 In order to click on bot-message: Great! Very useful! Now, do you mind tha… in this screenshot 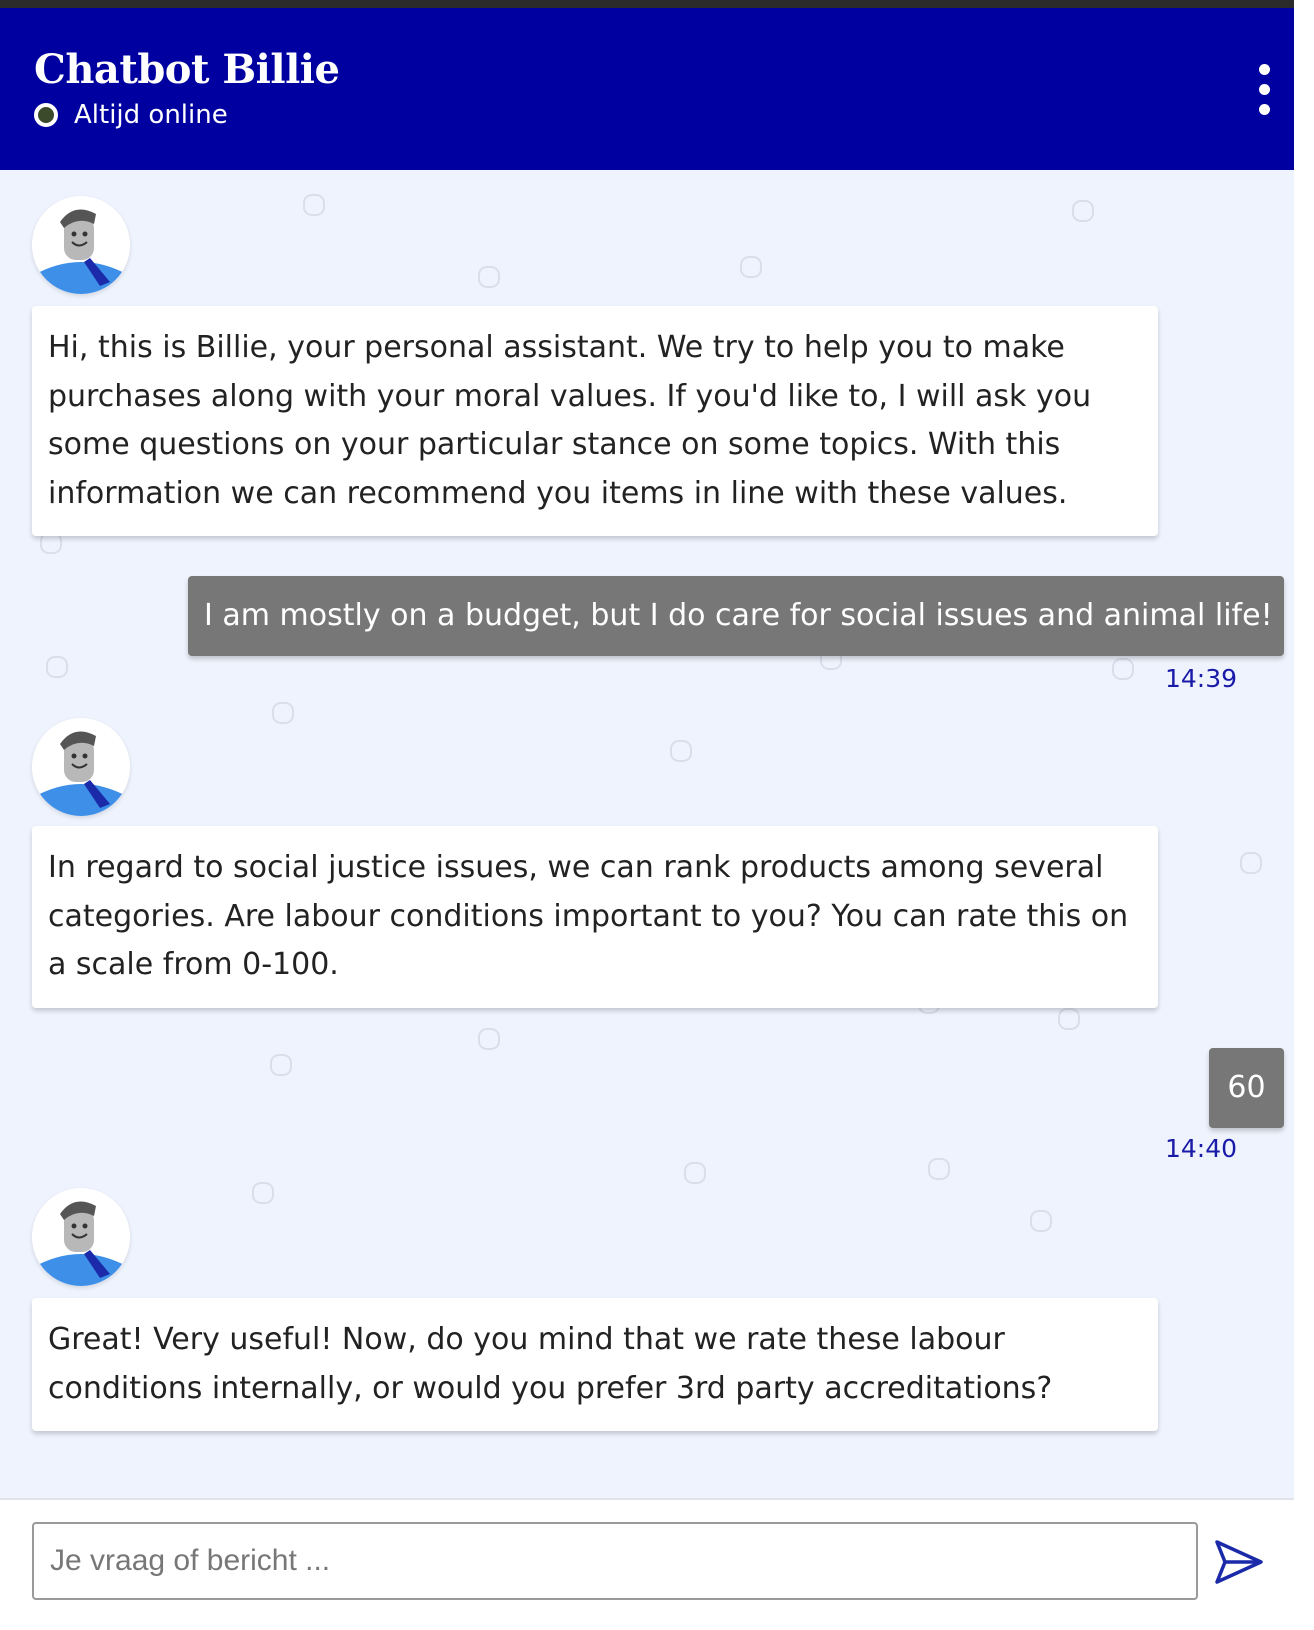, I will do `click(595, 1364)`.